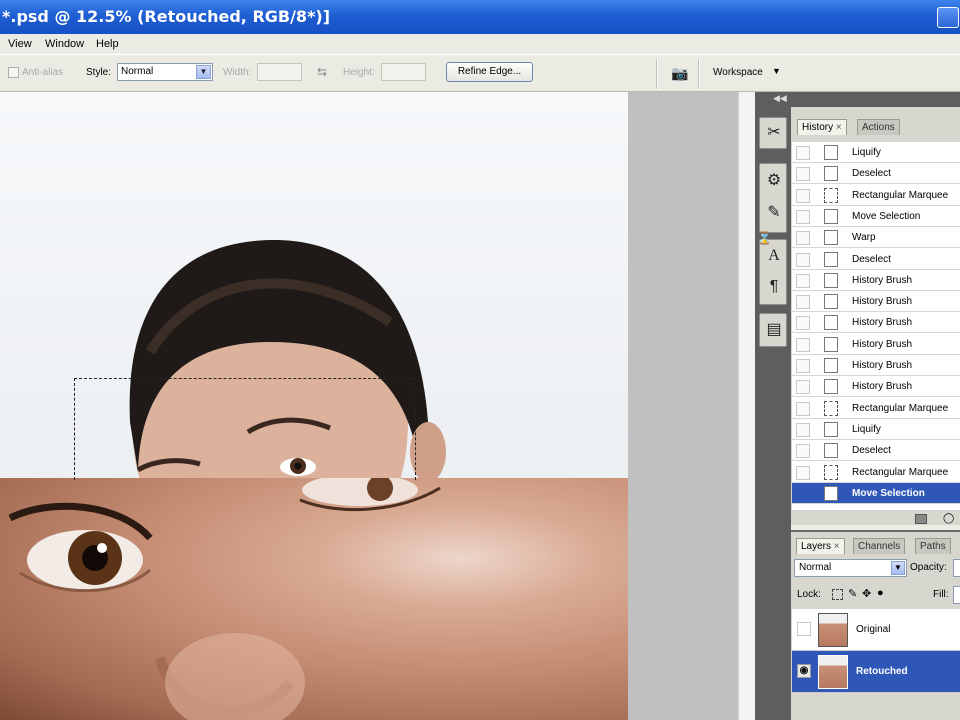 The width and height of the screenshot is (960, 720). Describe the element at coordinates (921, 519) in the screenshot. I see `snapshot-icon` at that location.